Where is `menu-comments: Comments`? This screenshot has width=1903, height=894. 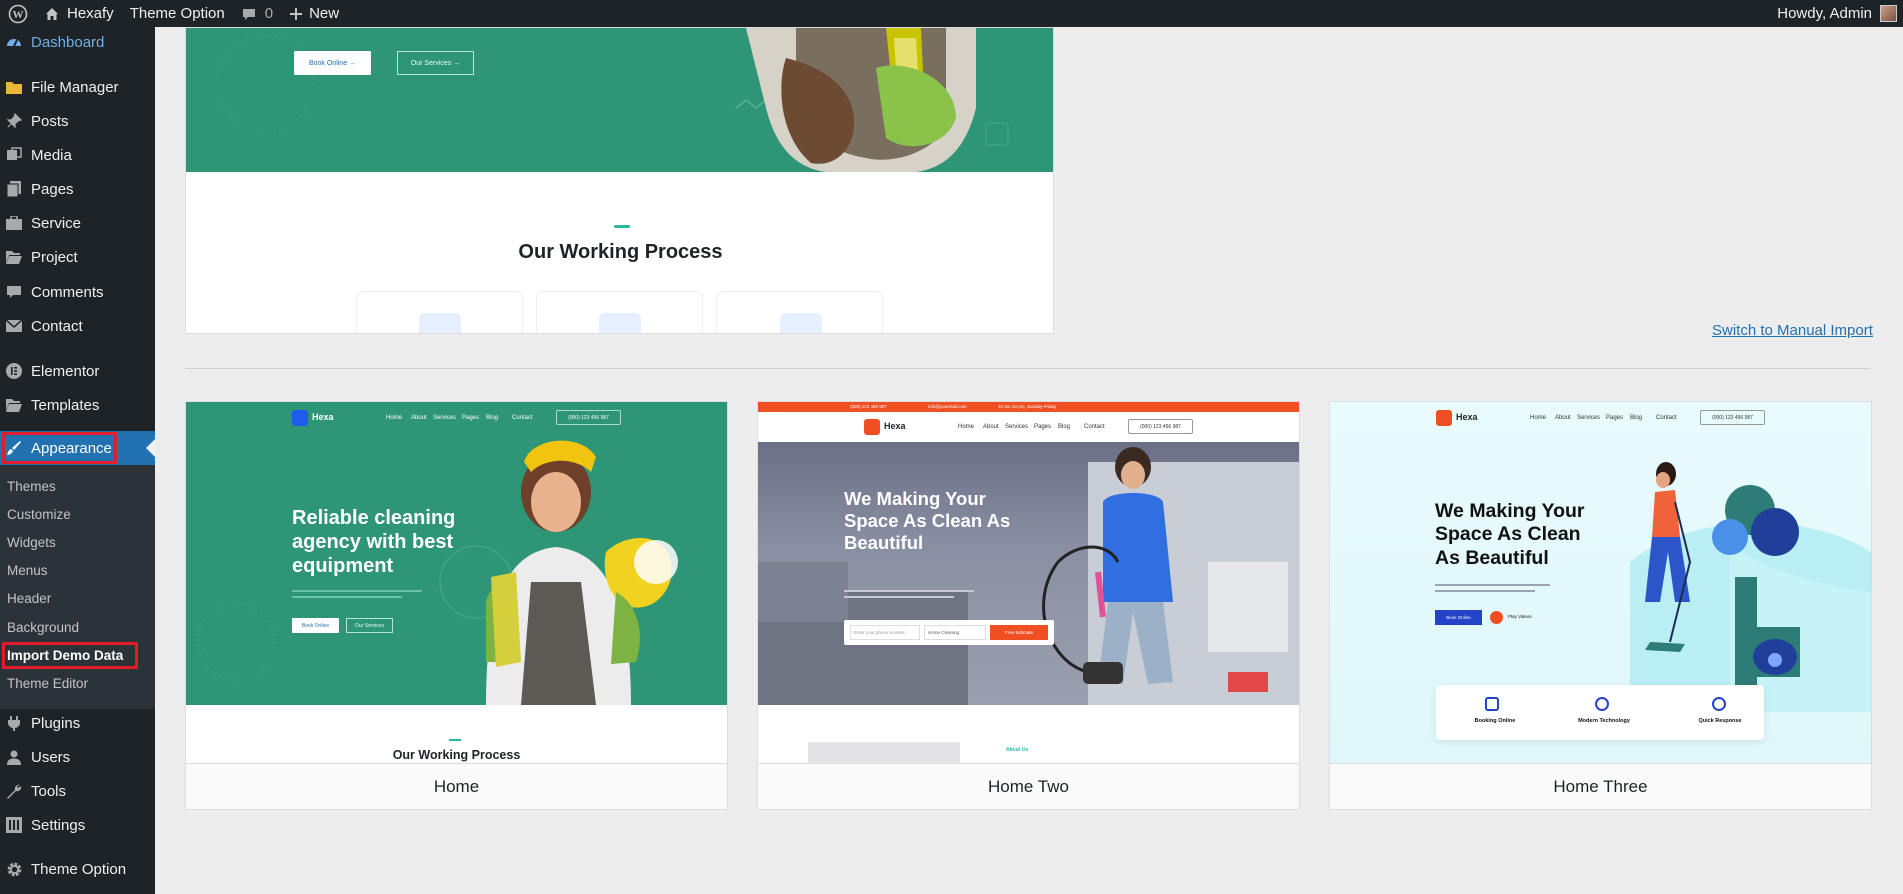 menu-comments: Comments is located at coordinates (77, 292).